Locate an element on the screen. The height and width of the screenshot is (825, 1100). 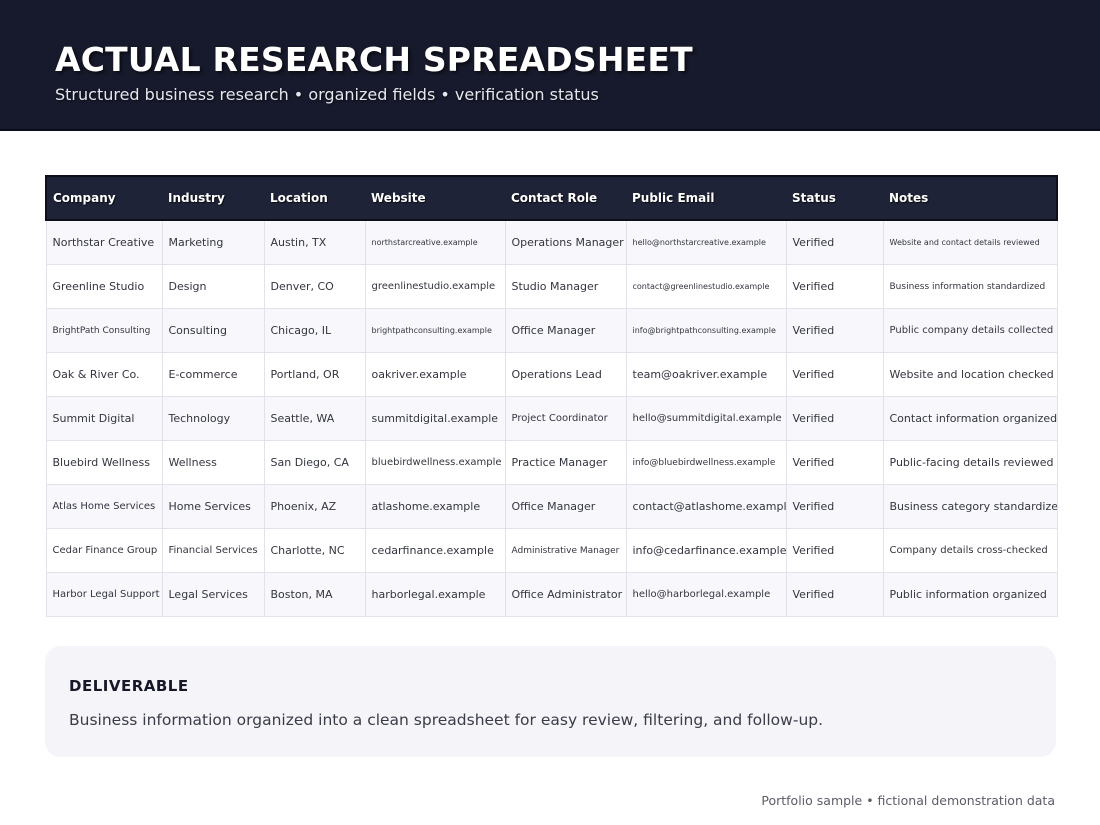
website-cell: greenlinestudio.example is located at coordinates (435, 286).